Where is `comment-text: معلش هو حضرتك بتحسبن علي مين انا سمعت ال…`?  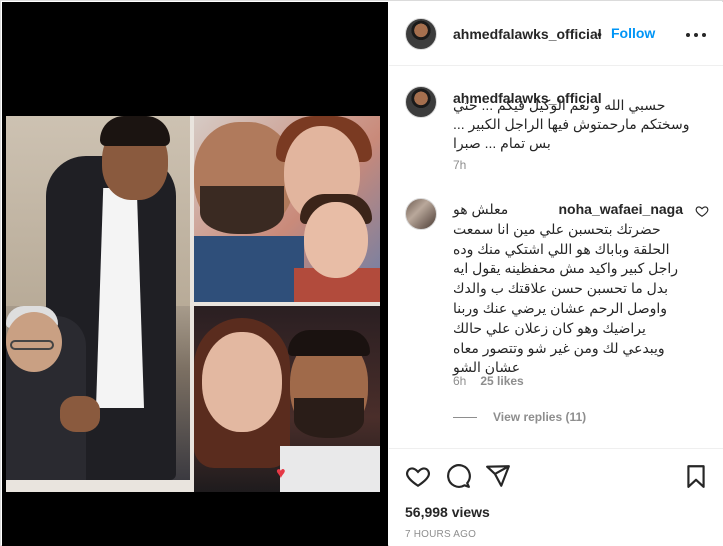
comment-text: معلش هو حضرتك بتحسبن علي مين انا سمعت ال… is located at coordinates (566, 288).